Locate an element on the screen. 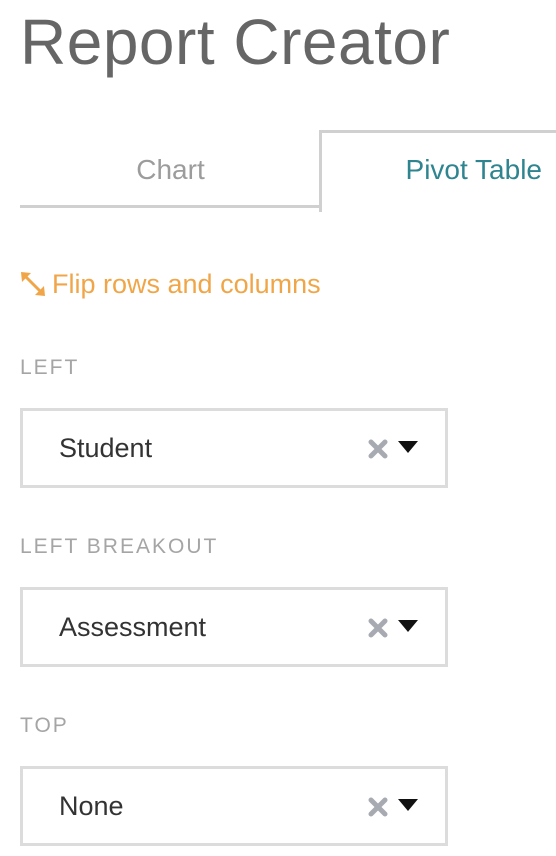 The image size is (556, 856). top-select-value: None is located at coordinates (91, 806).